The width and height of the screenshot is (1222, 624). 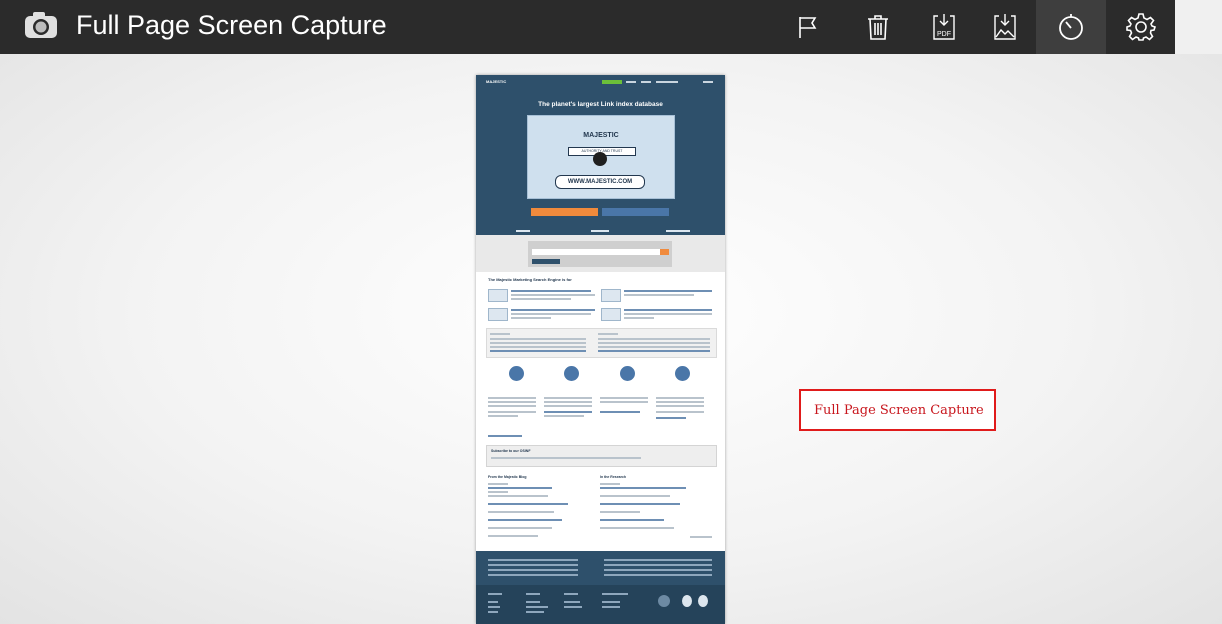 What do you see at coordinates (231, 25) in the screenshot?
I see `app-title: Full Page Screen Capture` at bounding box center [231, 25].